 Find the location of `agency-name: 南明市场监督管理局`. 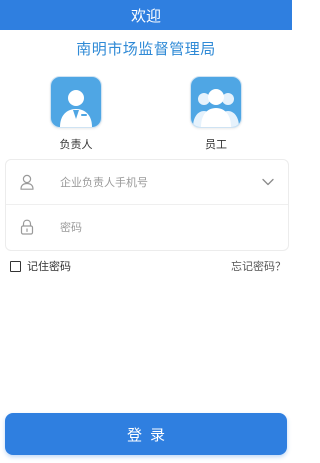

agency-name: 南明市场监督管理局 is located at coordinates (146, 49).